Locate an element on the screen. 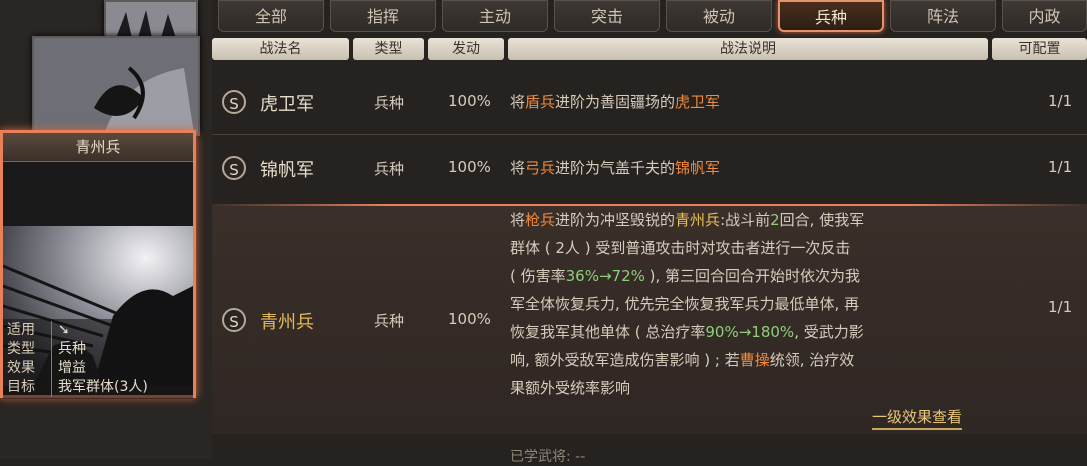  desc-text: 军全体恢复兵力, 优先完全恢复我军兵力最低单体, 再 is located at coordinates (685, 304).